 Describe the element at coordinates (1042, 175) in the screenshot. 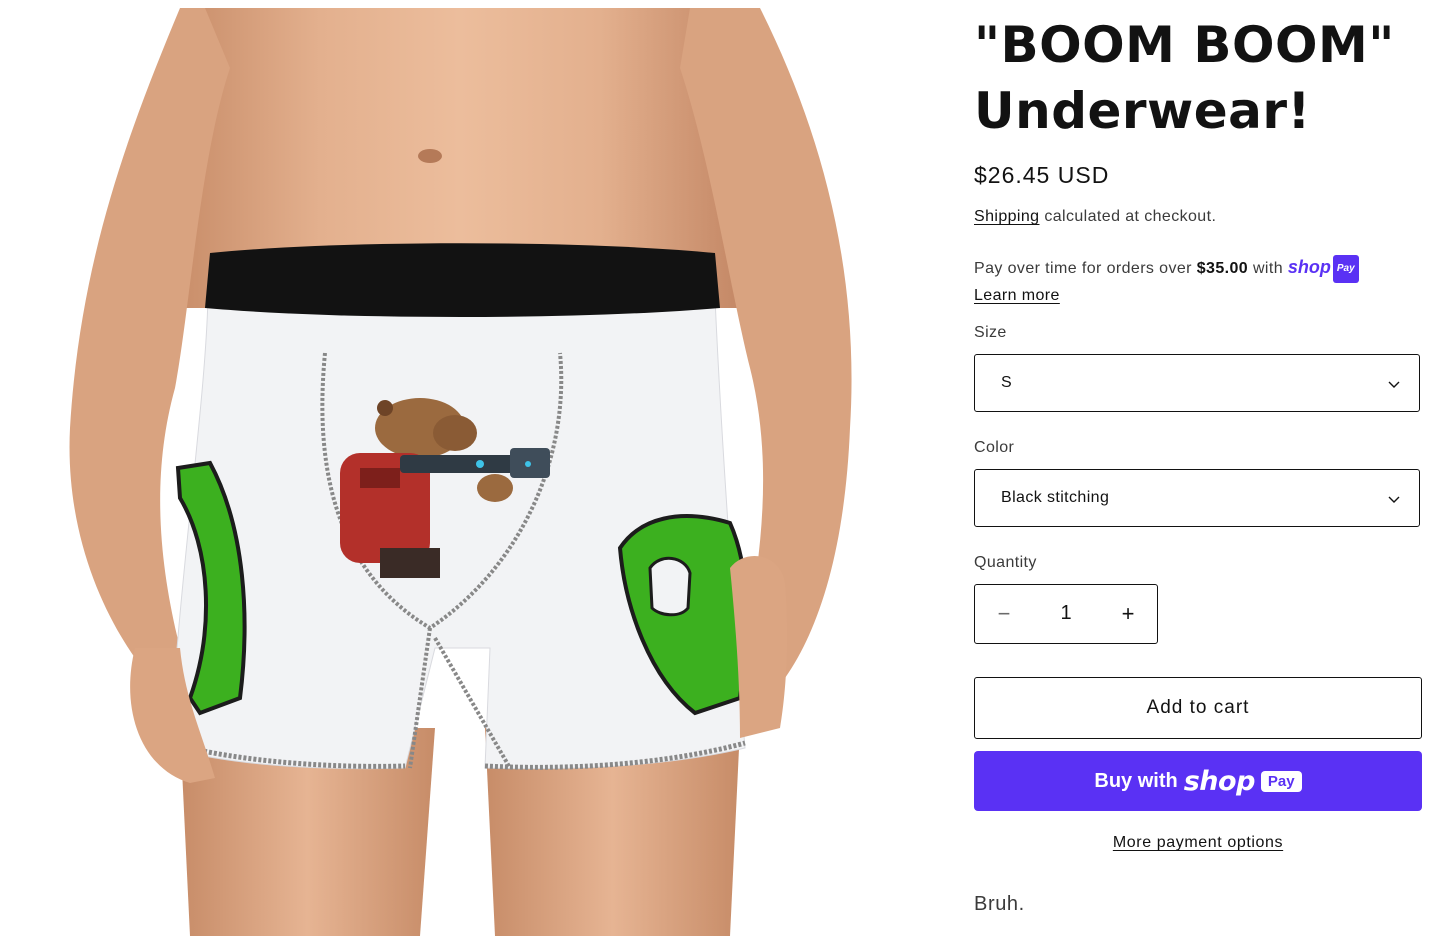

I see `product-price: $26.45 USD` at that location.